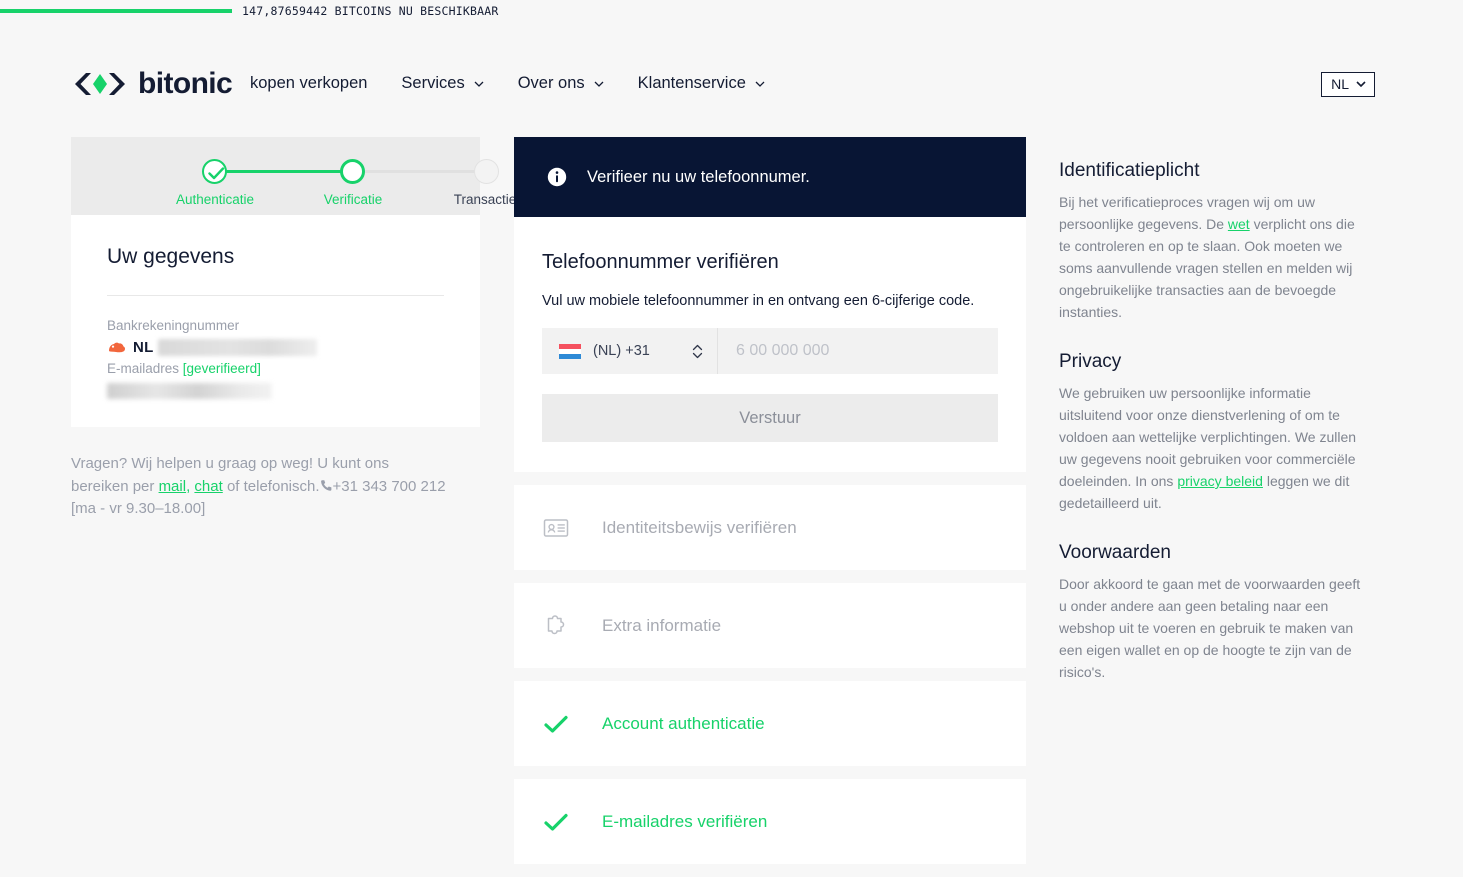 The height and width of the screenshot is (877, 1463). I want to click on iban-redacted-value, so click(237, 347).